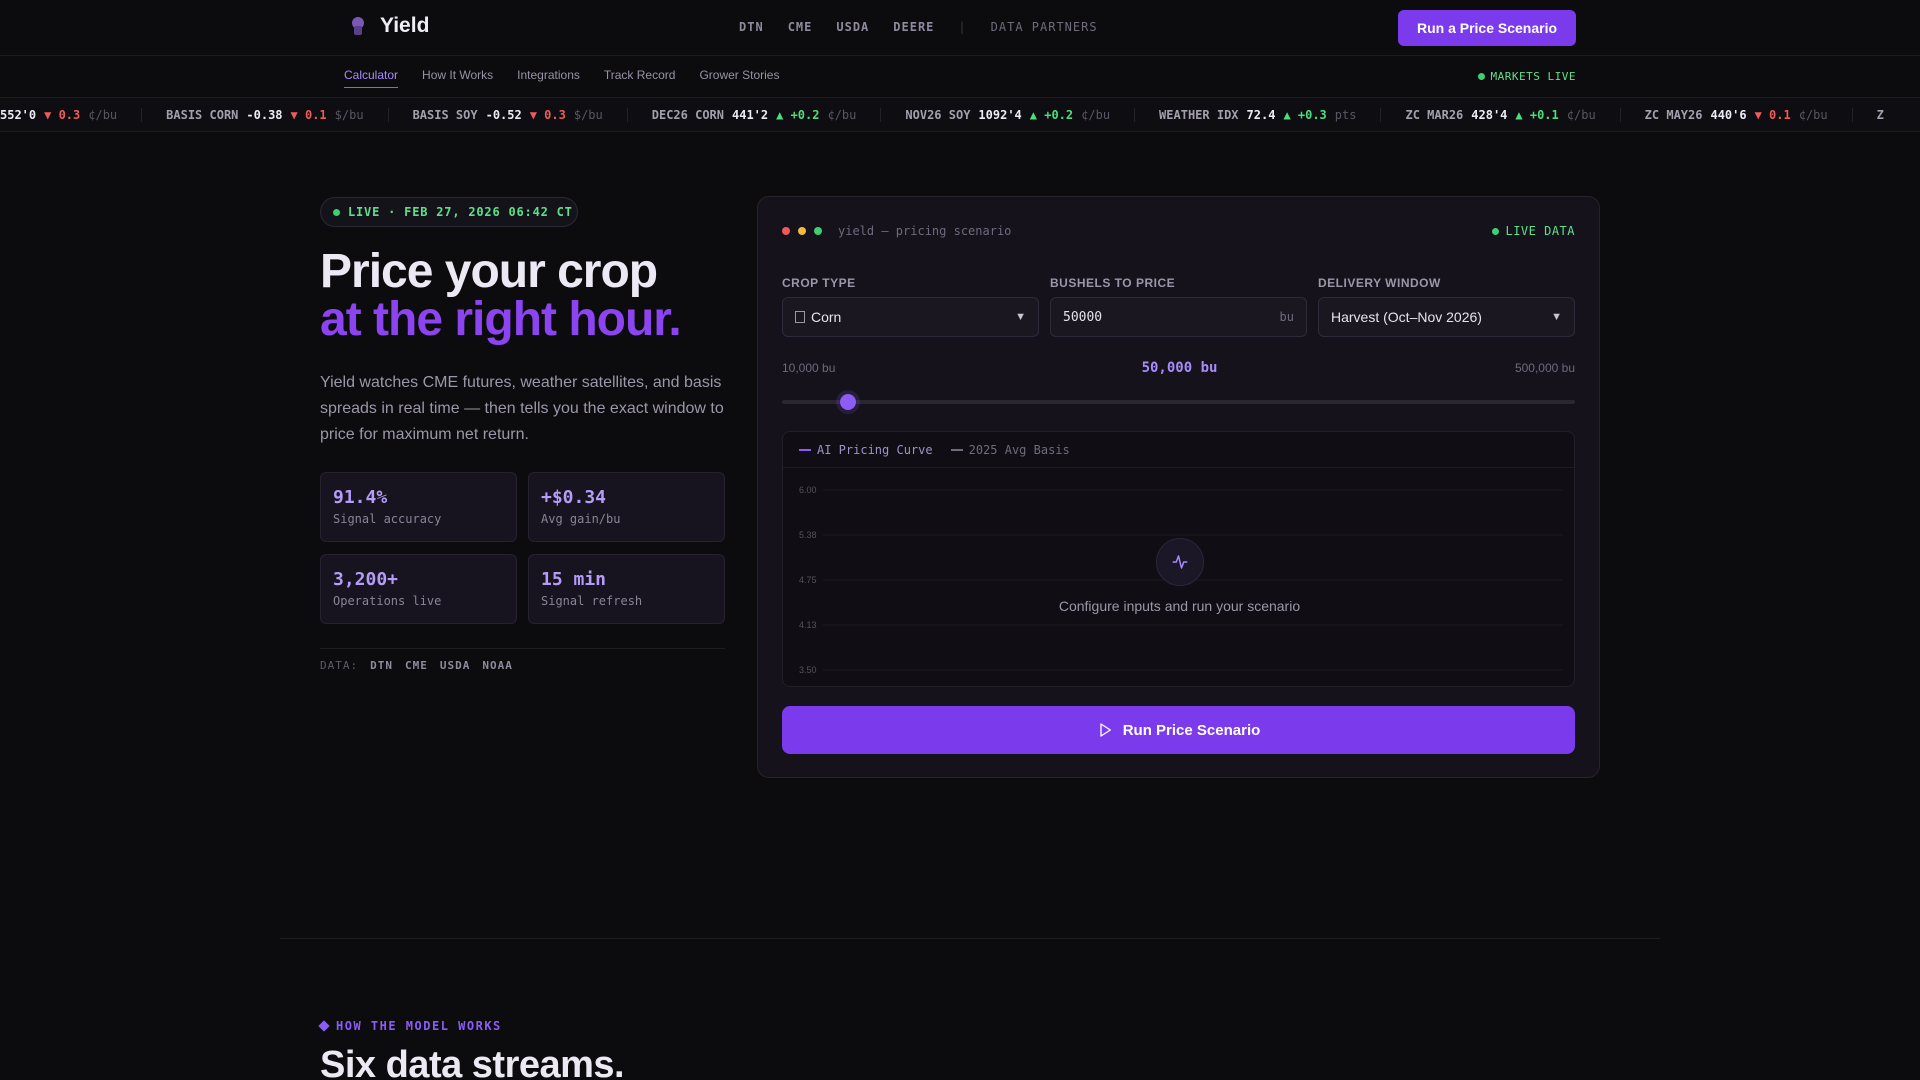 This screenshot has height=1080, width=1920. I want to click on ticker-symbol: DEC26 CORN, so click(687, 115).